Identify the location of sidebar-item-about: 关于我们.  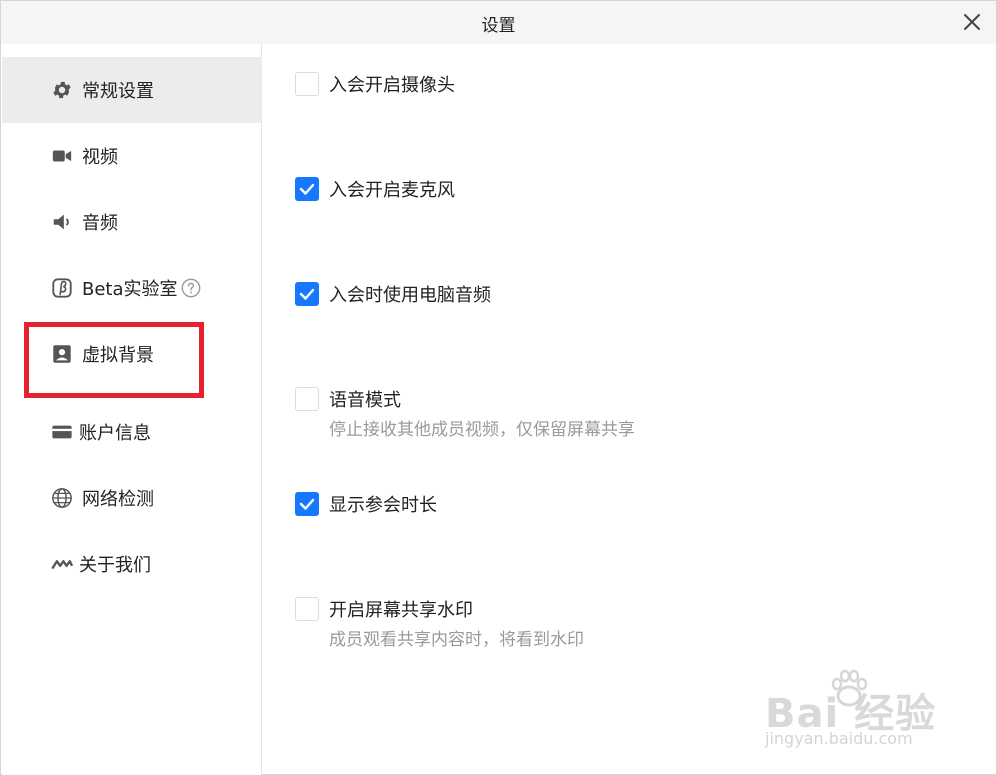
(132, 564).